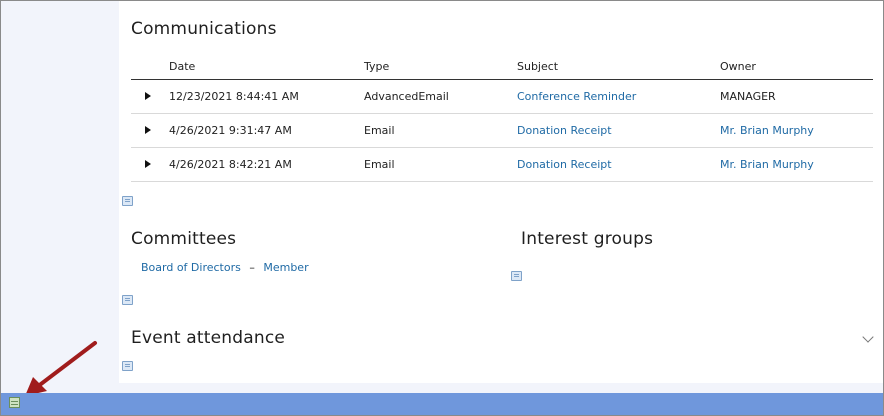 This screenshot has width=884, height=416. I want to click on communications-title: Communications, so click(204, 29).